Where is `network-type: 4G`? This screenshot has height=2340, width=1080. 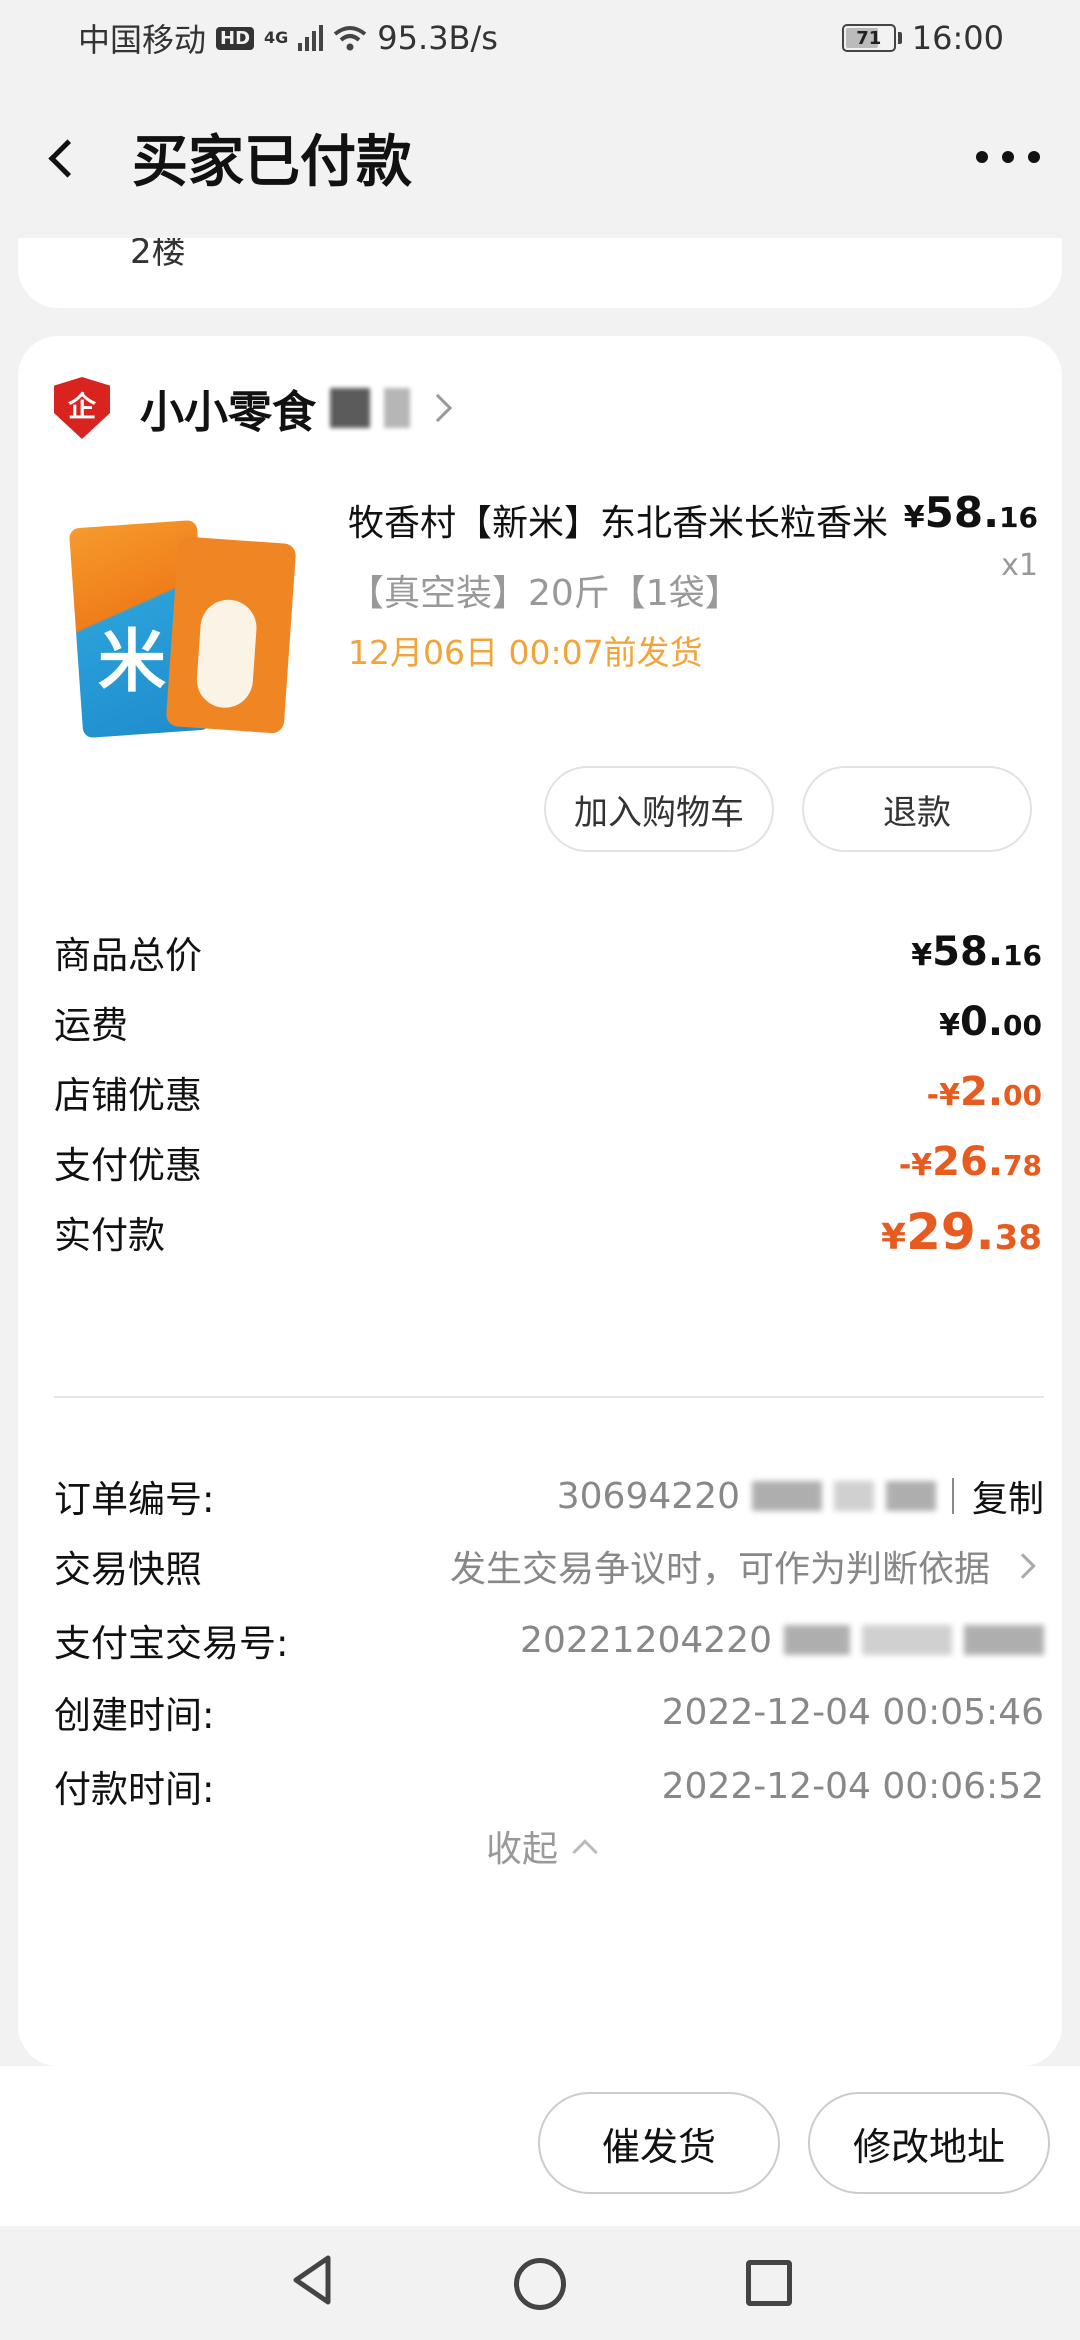 network-type: 4G is located at coordinates (276, 37).